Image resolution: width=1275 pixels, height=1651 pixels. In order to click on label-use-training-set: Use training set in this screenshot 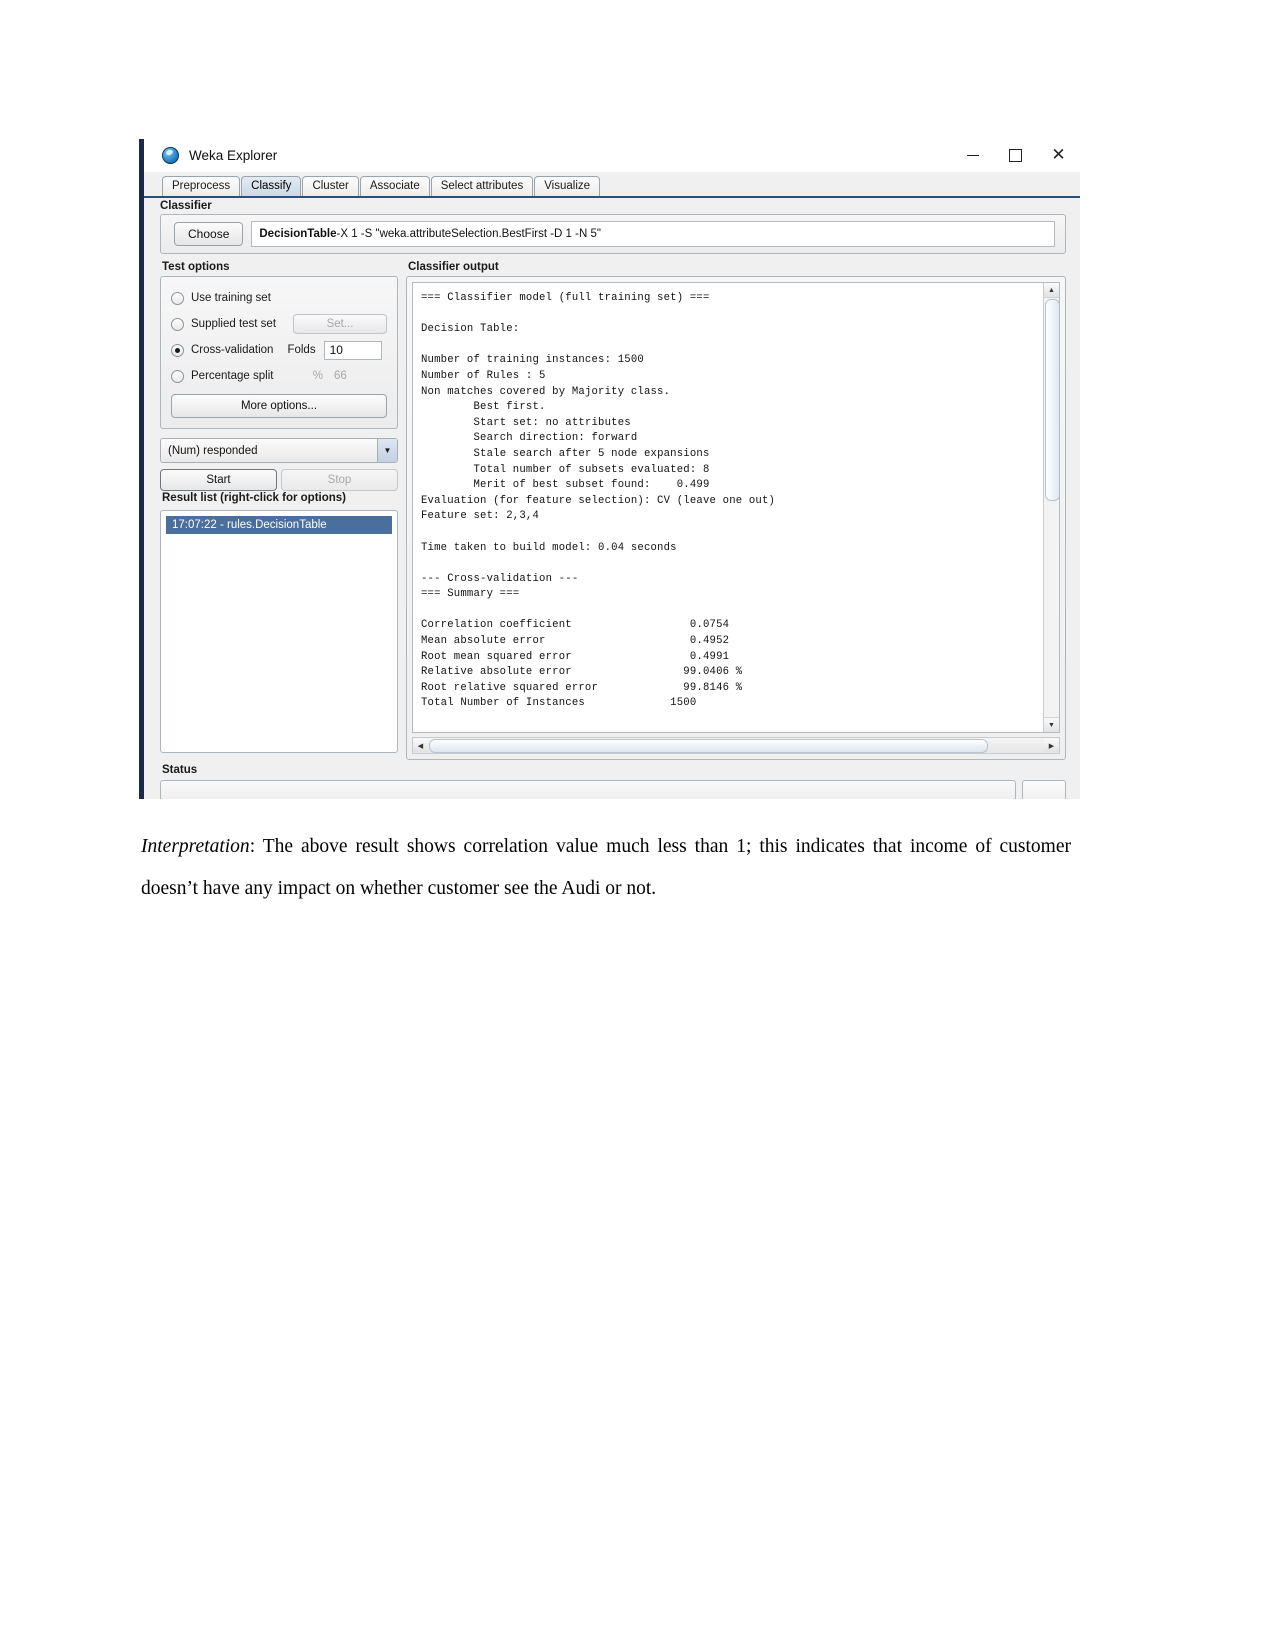, I will do `click(231, 298)`.